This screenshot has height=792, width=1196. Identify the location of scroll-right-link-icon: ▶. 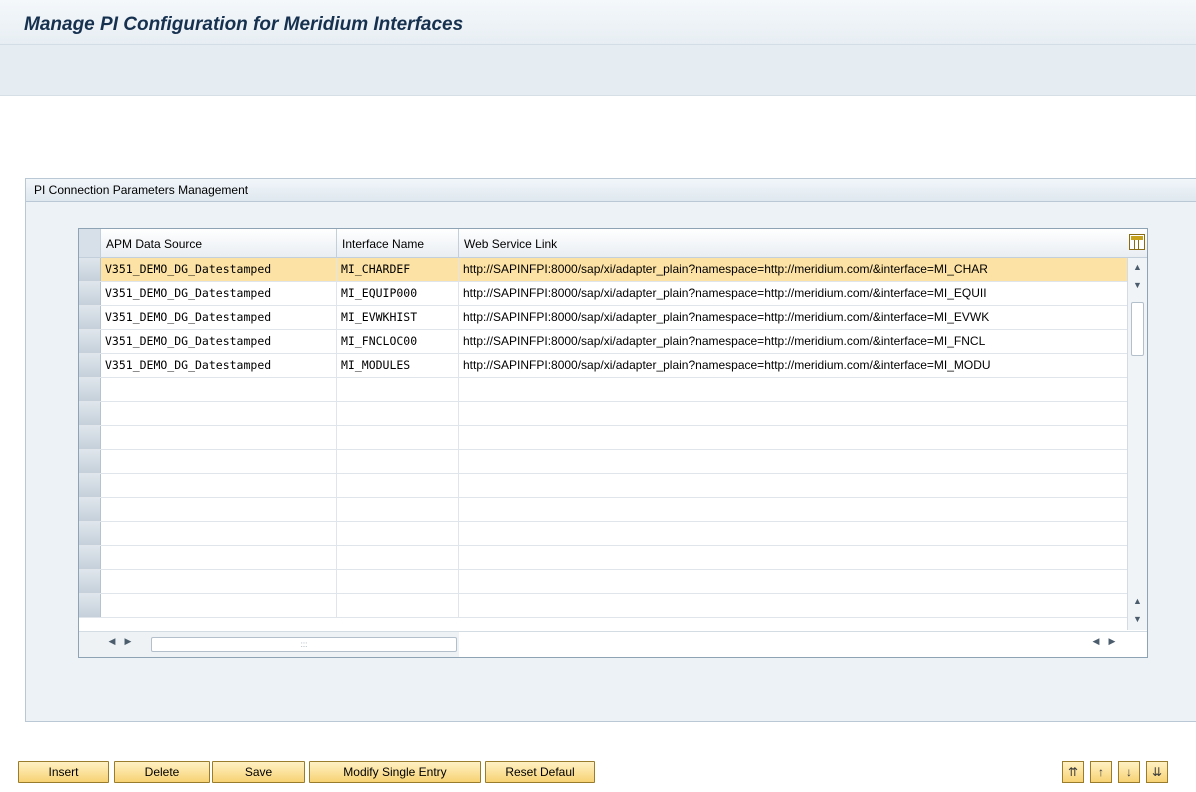
(1112, 641).